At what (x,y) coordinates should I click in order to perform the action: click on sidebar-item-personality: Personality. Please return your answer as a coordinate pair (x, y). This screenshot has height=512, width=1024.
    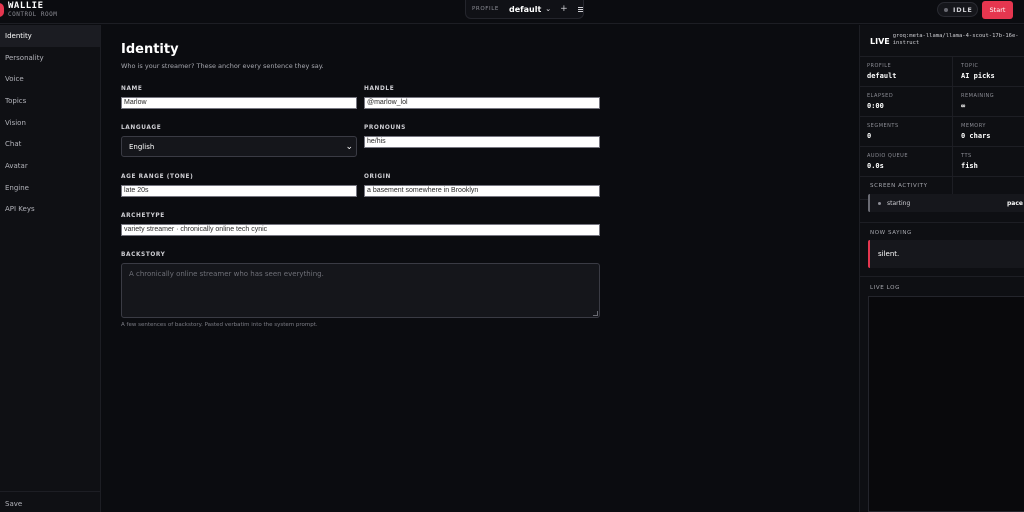
    Looking at the image, I should click on (50, 58).